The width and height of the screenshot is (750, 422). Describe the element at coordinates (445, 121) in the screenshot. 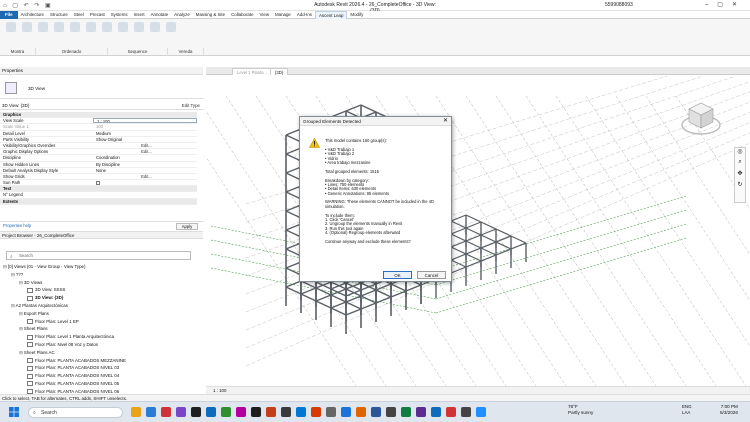

I see `close-icon: ✕` at that location.